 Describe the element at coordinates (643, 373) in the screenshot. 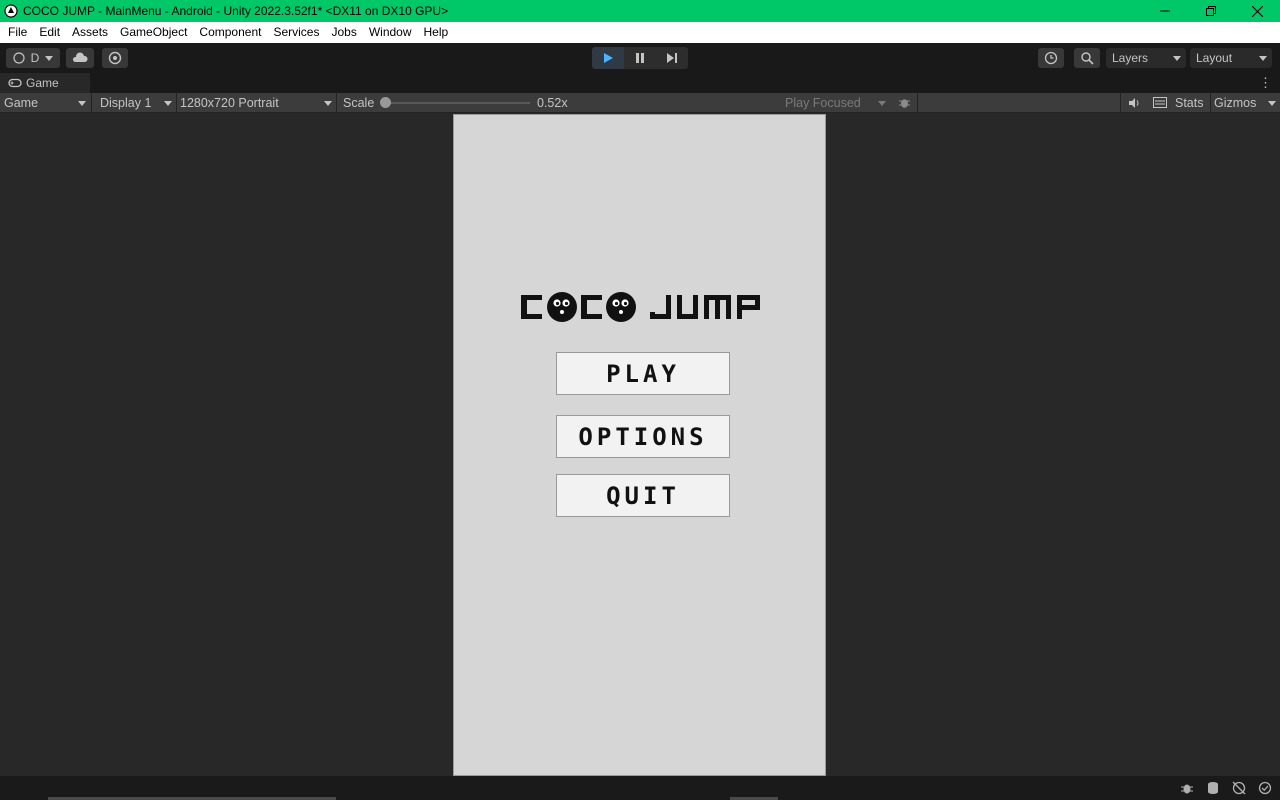

I see `play-button-ui: PLAY` at that location.